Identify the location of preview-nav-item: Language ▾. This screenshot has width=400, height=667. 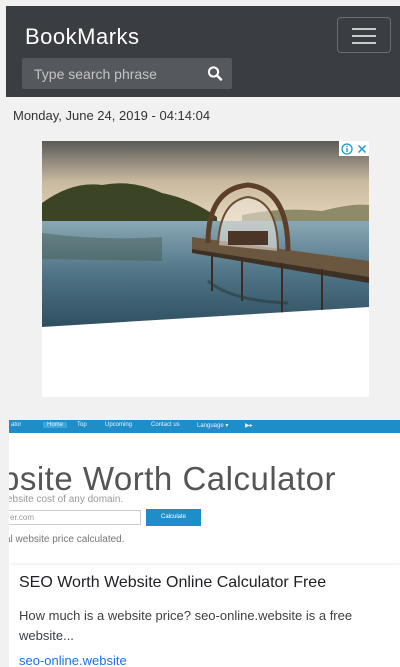
(213, 426).